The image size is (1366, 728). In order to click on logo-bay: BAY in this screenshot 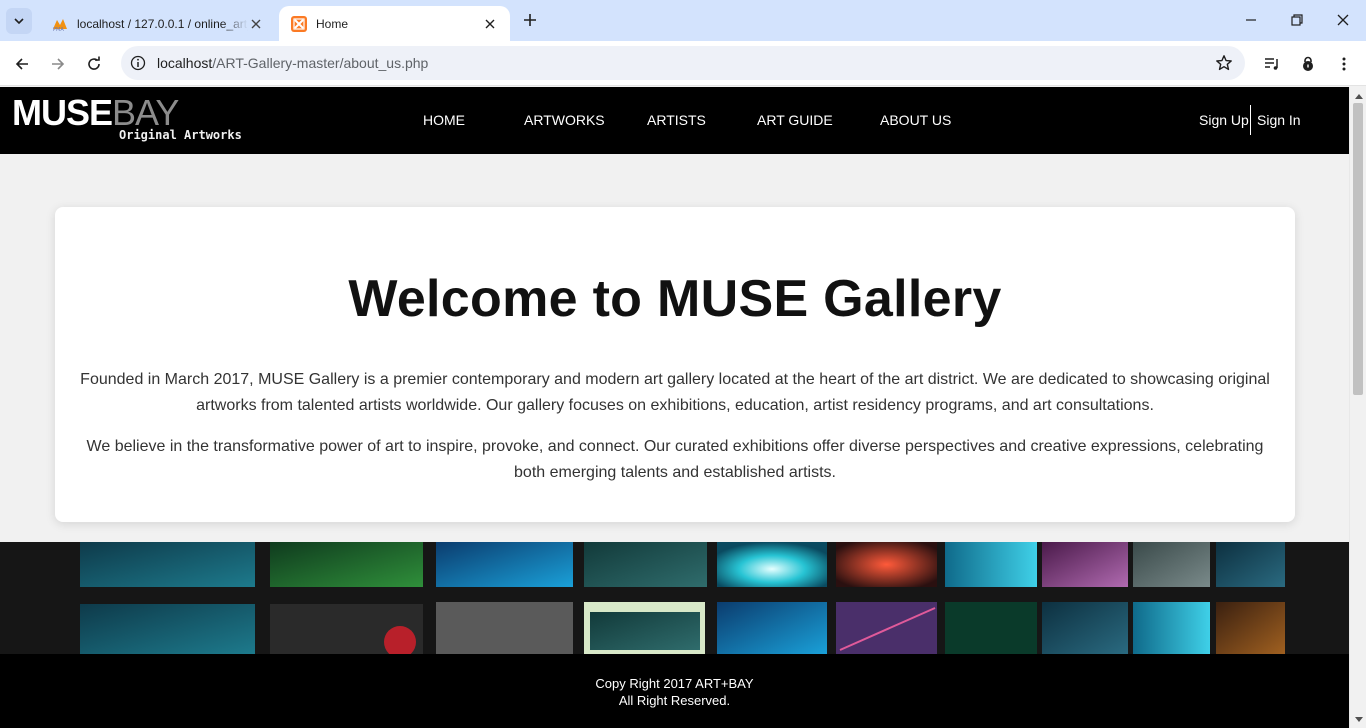, I will do `click(145, 112)`.